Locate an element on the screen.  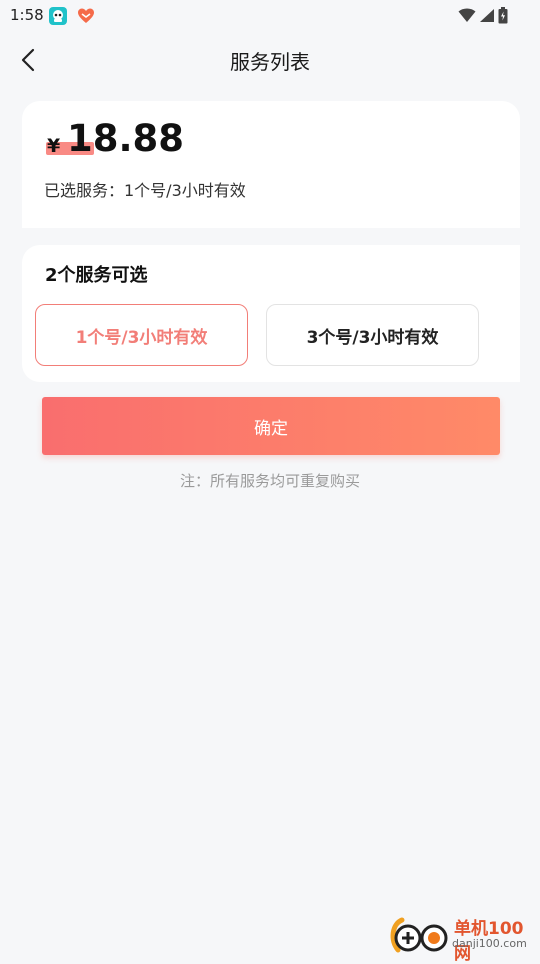
price-amount: 18.88 is located at coordinates (126, 138).